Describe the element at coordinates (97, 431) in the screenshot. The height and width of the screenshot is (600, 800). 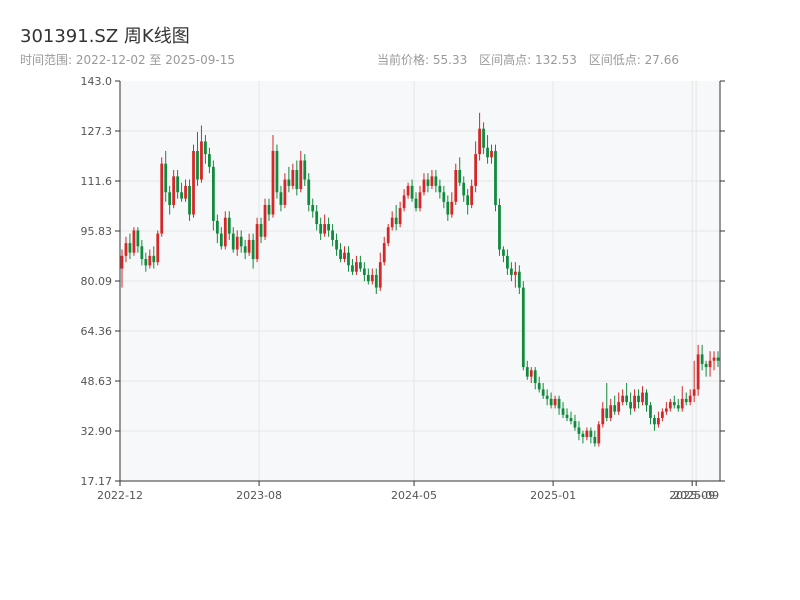
I see `y-tick-label: 32.90` at that location.